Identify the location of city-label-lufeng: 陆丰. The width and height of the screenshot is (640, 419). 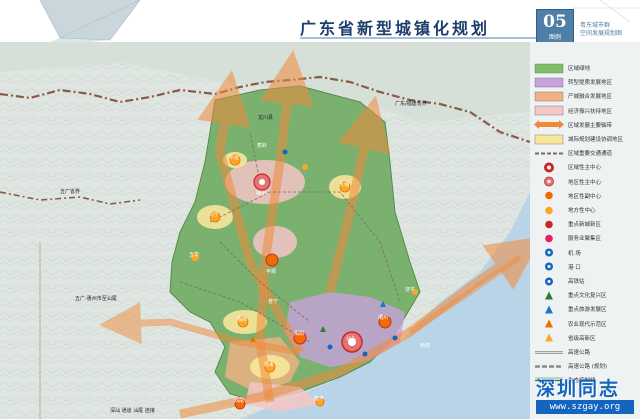
(319, 399).